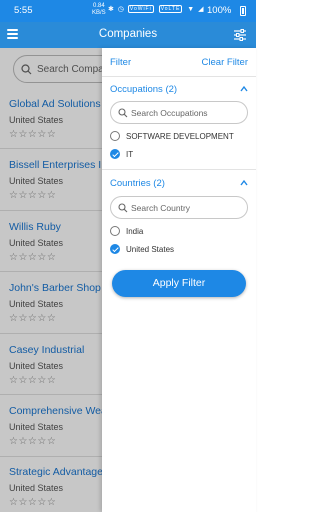 The height and width of the screenshot is (512, 320). I want to click on volte-badge: VoLTE, so click(170, 9).